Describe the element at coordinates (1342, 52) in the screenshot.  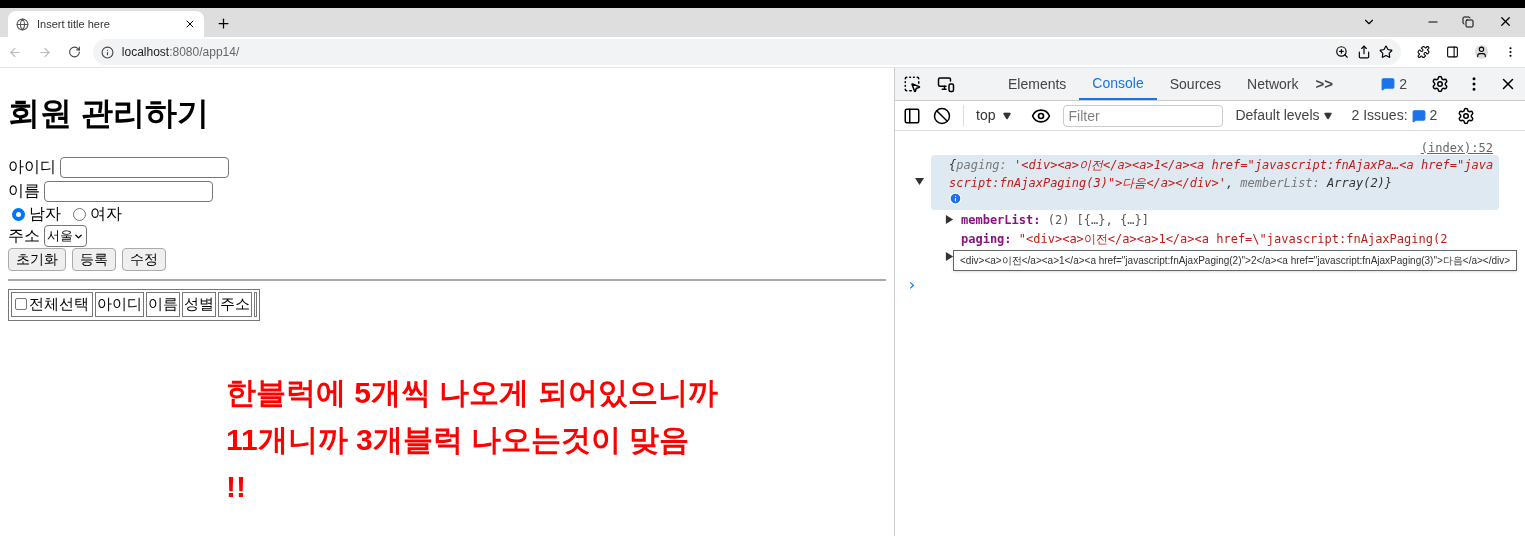
I see `zoom-icon` at that location.